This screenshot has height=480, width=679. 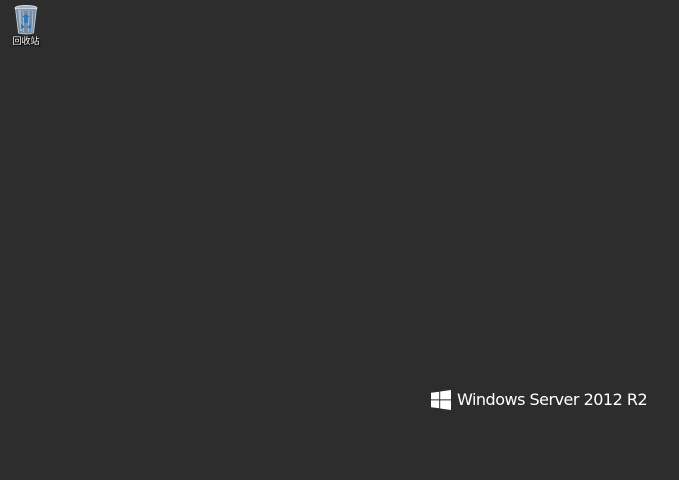 What do you see at coordinates (552, 399) in the screenshot?
I see `product-name: Windows Server 2012 R2` at bounding box center [552, 399].